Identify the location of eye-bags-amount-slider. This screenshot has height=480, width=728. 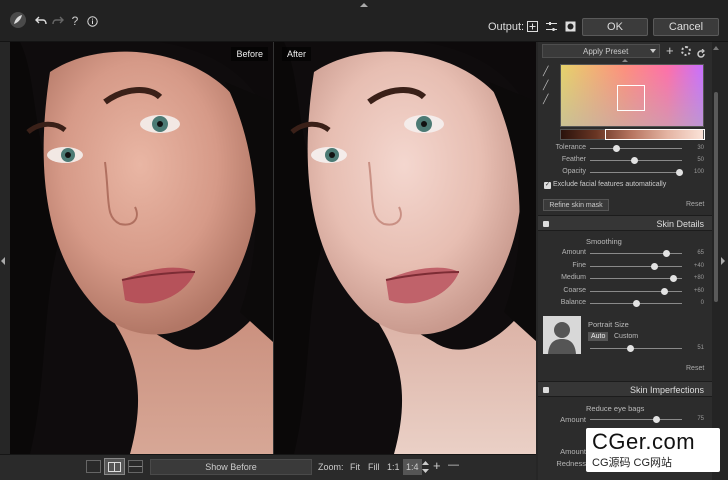
(636, 419).